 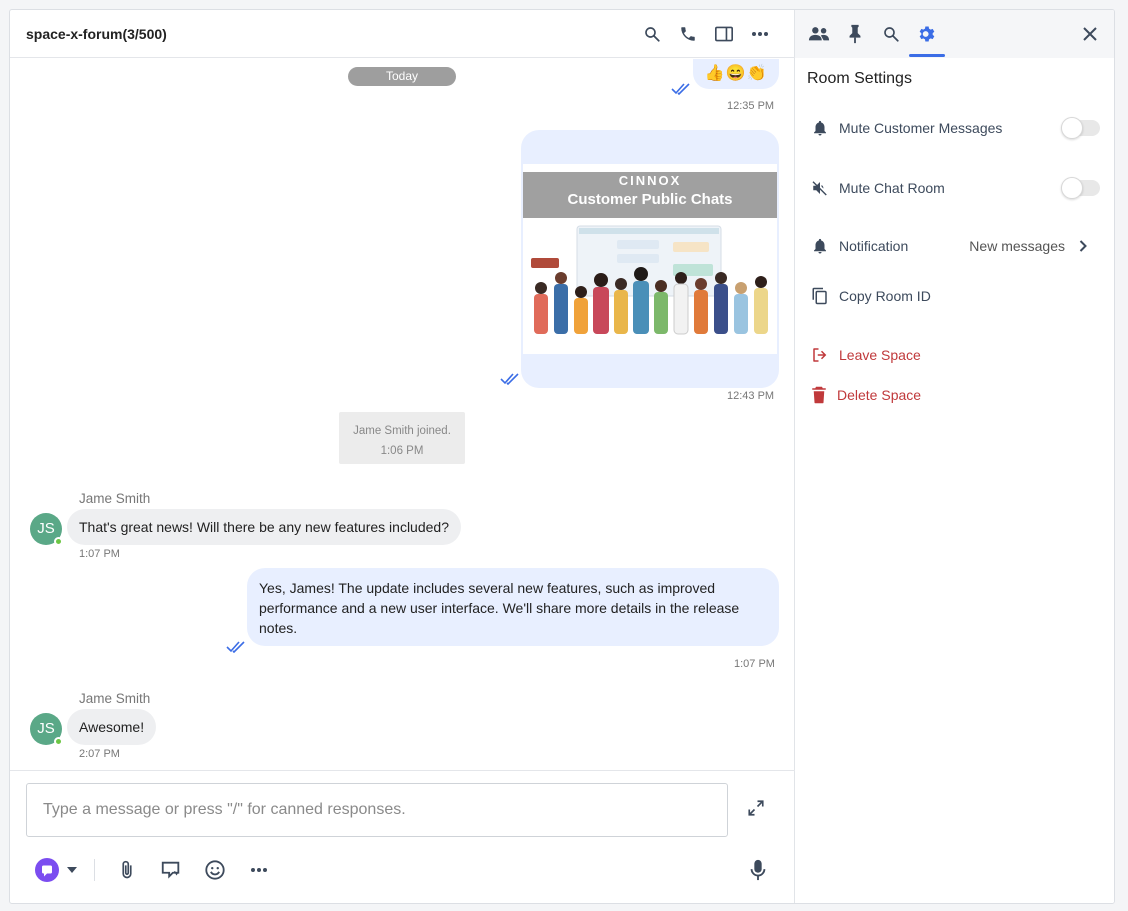 I want to click on image-message: CINNOX Customer Public Chats, so click(x=650, y=259).